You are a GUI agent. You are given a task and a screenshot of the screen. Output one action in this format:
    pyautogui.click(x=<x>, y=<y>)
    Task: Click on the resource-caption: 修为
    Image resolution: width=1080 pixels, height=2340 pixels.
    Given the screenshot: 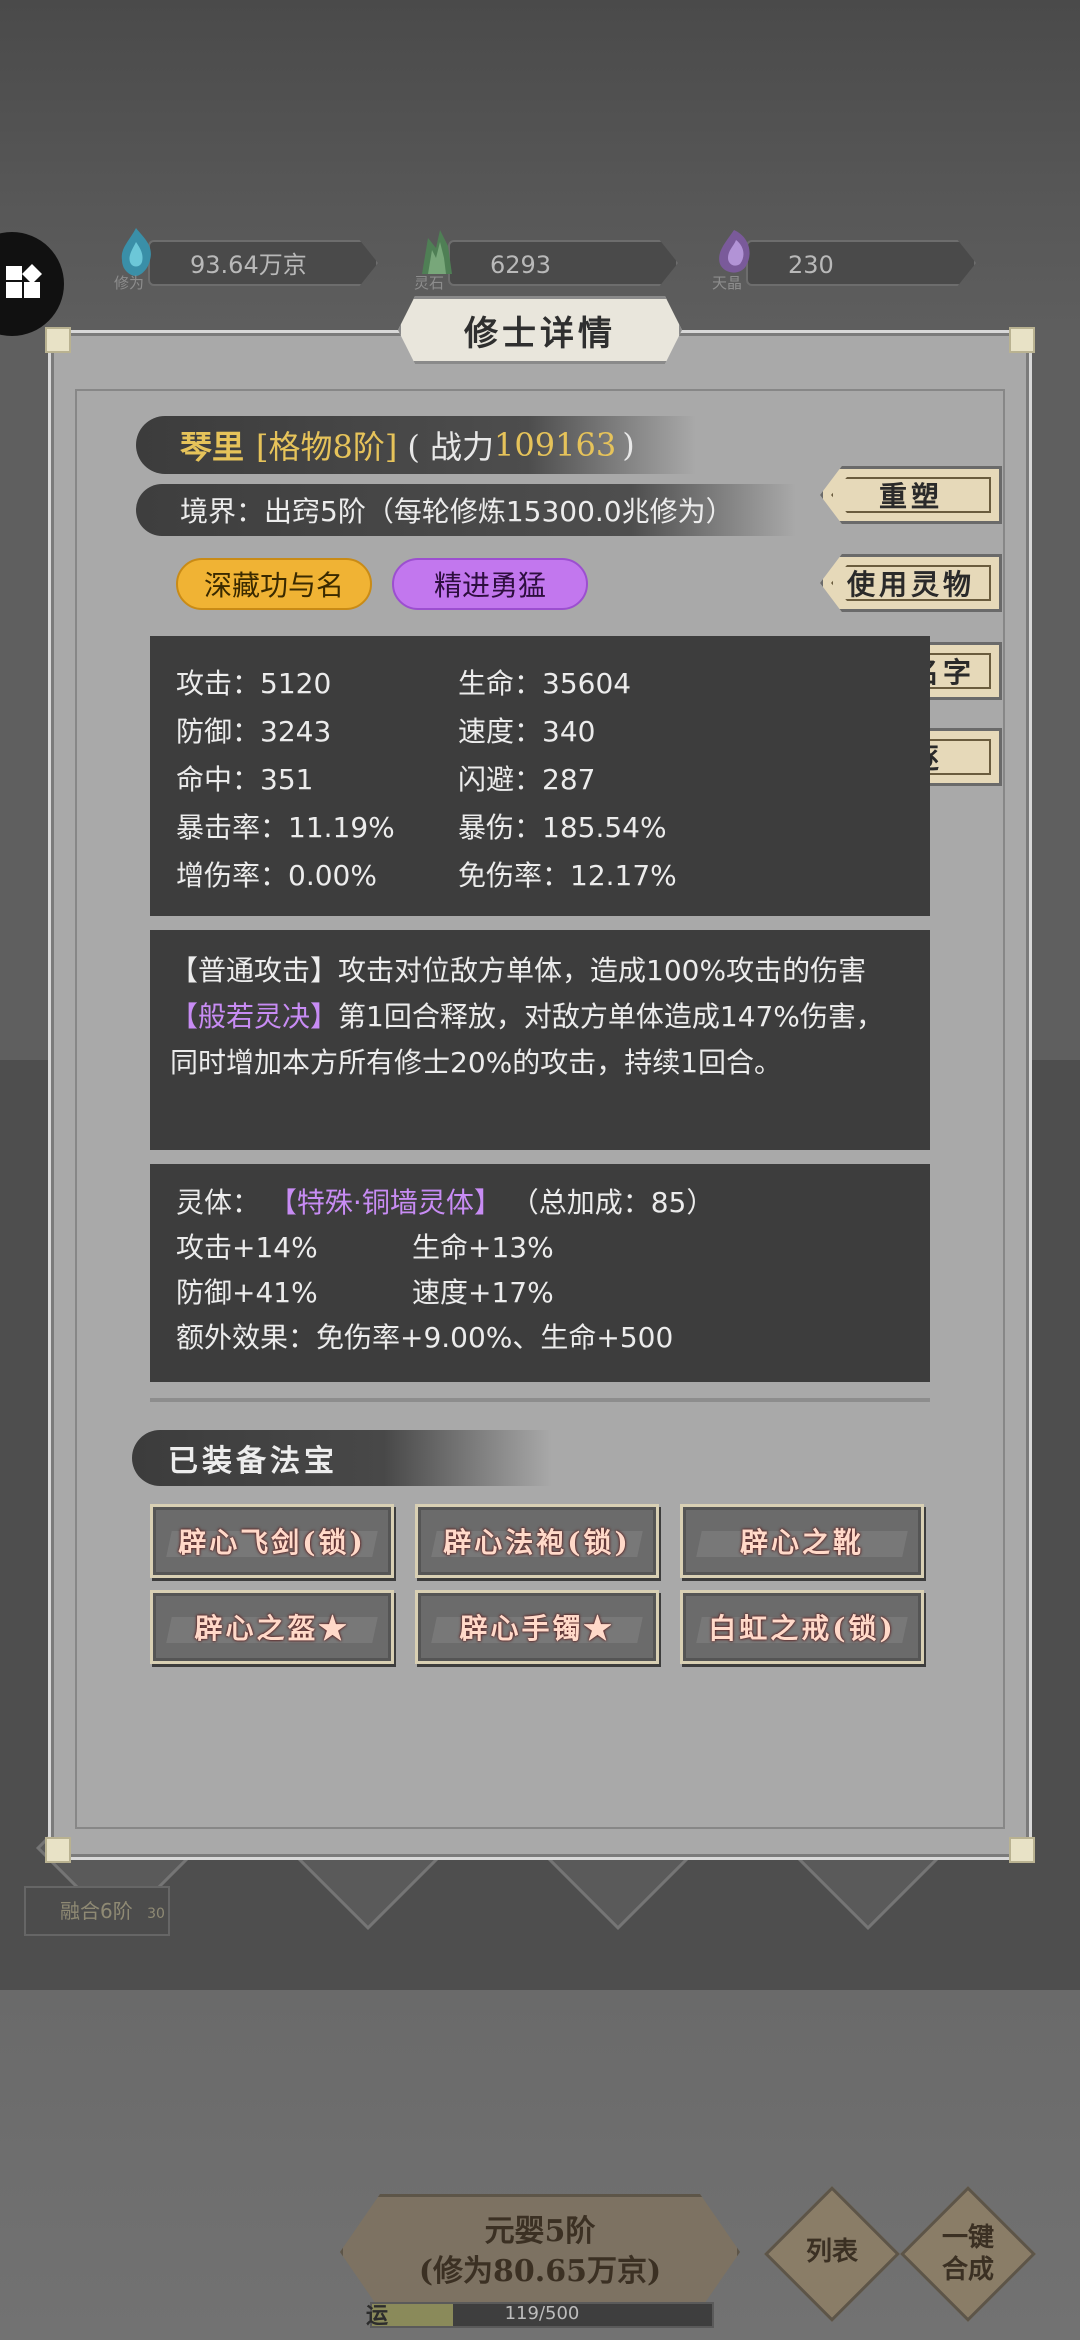 What is the action you would take?
    pyautogui.click(x=129, y=283)
    